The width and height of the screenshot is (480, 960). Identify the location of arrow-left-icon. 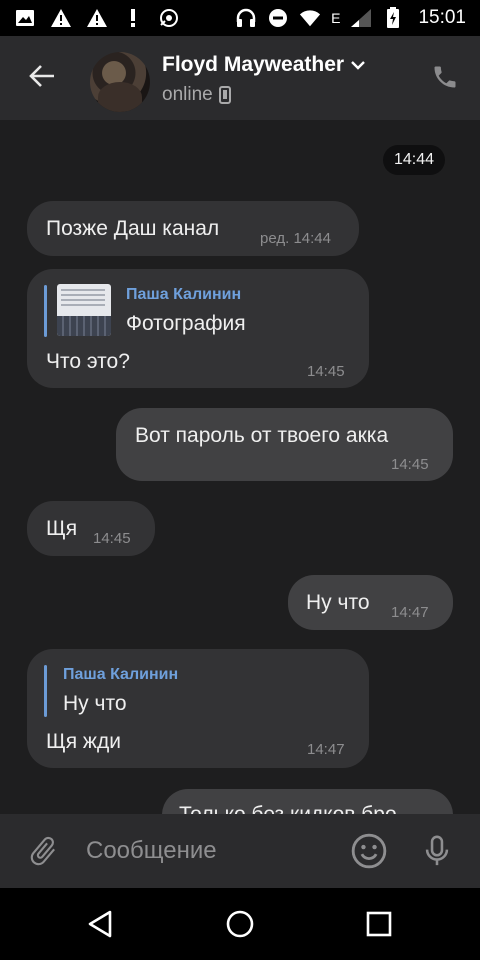
(41, 76).